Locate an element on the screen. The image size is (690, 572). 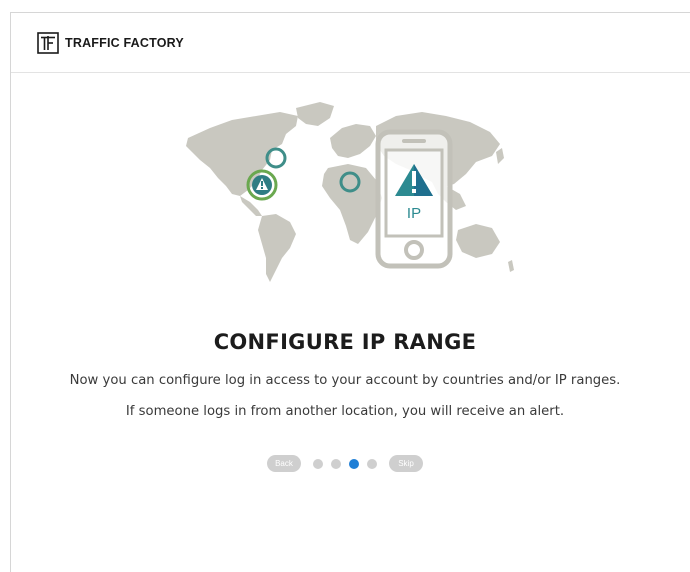
brand-logo: TRAFFIC FACTORY is located at coordinates (110, 43).